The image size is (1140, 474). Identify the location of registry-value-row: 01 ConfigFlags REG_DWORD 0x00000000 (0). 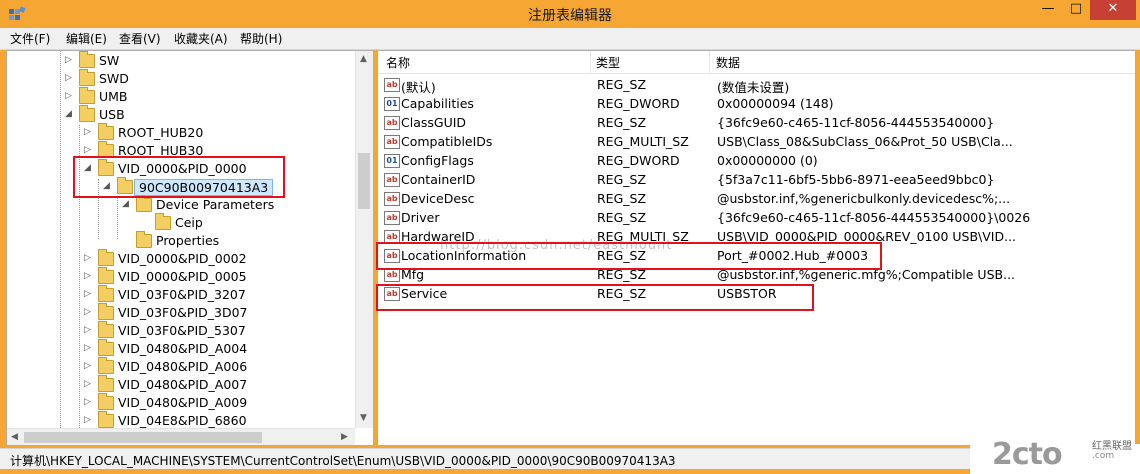
(756, 160).